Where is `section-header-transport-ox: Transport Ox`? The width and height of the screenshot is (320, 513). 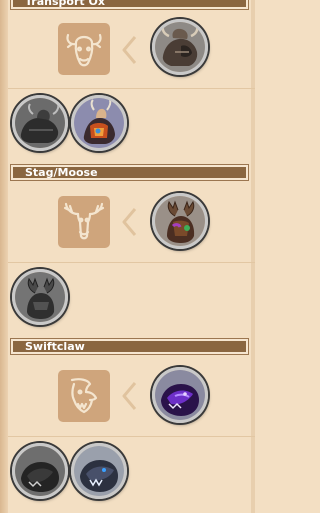 section-header-transport-ox: Transport Ox is located at coordinates (129, 4).